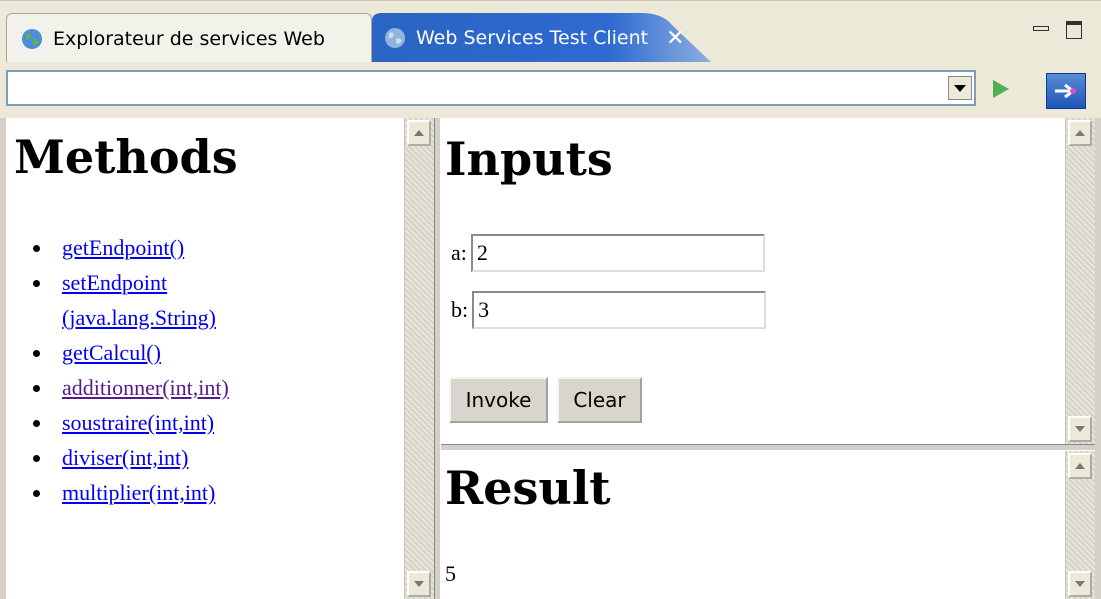 Image resolution: width=1101 pixels, height=599 pixels. I want to click on method-link: additionner(int,int), so click(145, 387).